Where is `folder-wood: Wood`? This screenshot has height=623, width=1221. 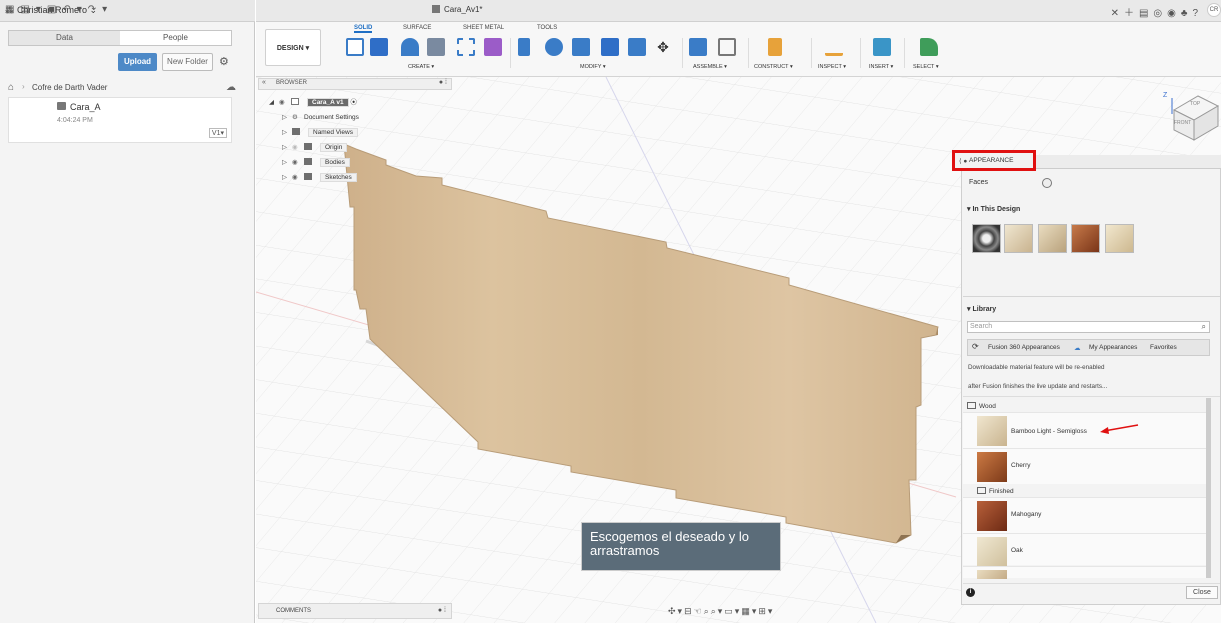
folder-wood: Wood is located at coordinates (981, 406).